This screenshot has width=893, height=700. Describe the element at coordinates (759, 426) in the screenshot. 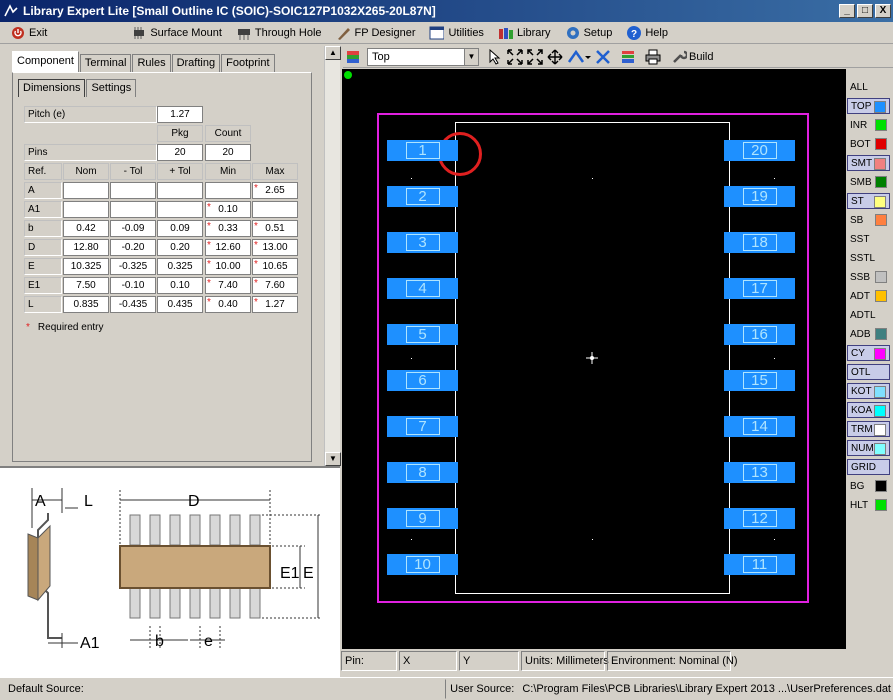

I see `pad-right: 14` at that location.